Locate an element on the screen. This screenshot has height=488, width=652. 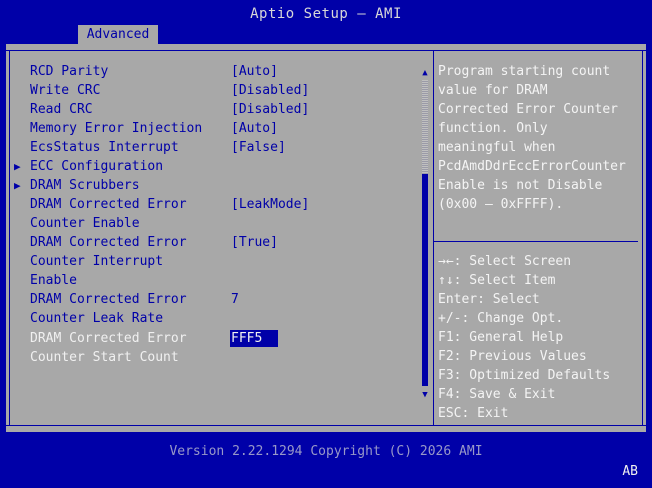
key-action: : Change Opt. is located at coordinates (512, 318).